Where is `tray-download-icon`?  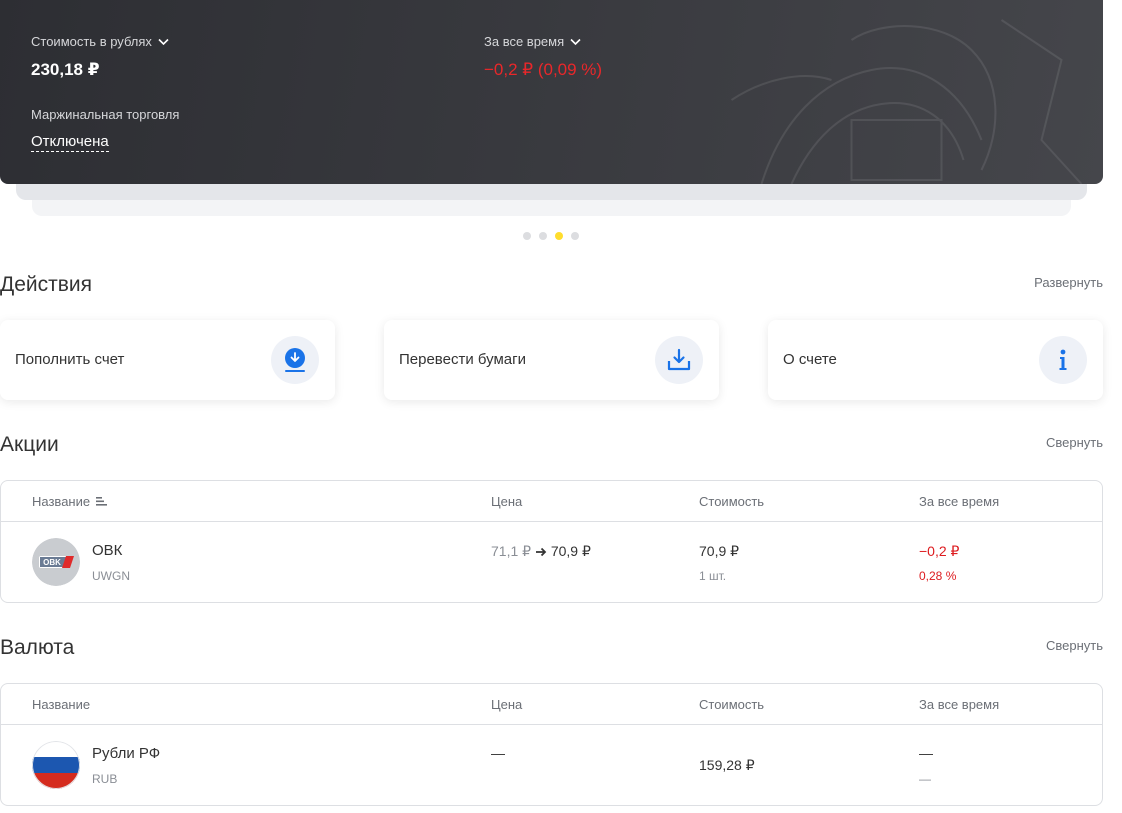
tray-download-icon is located at coordinates (679, 359).